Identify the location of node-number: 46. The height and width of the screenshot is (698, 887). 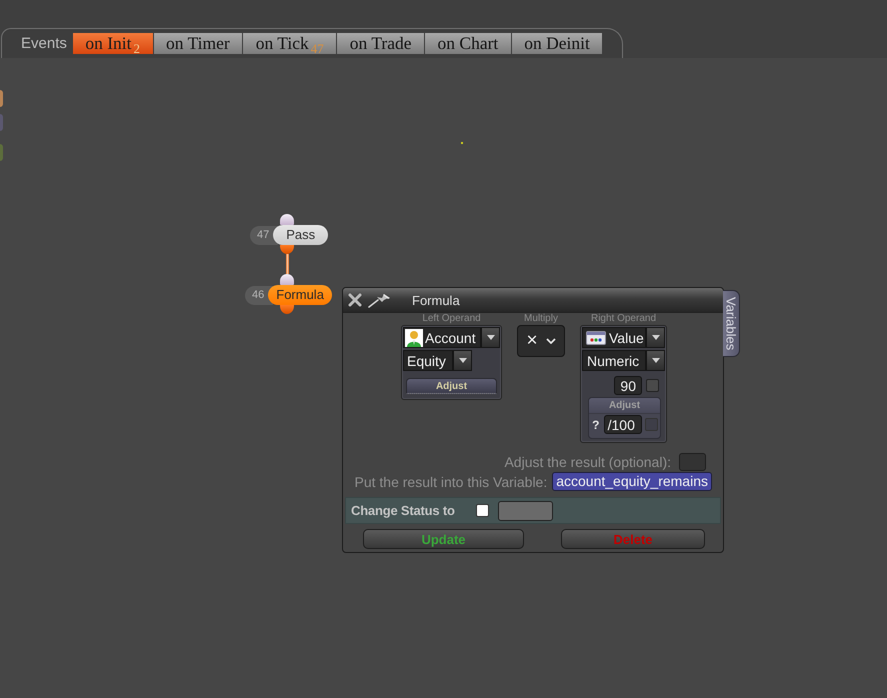
(259, 295).